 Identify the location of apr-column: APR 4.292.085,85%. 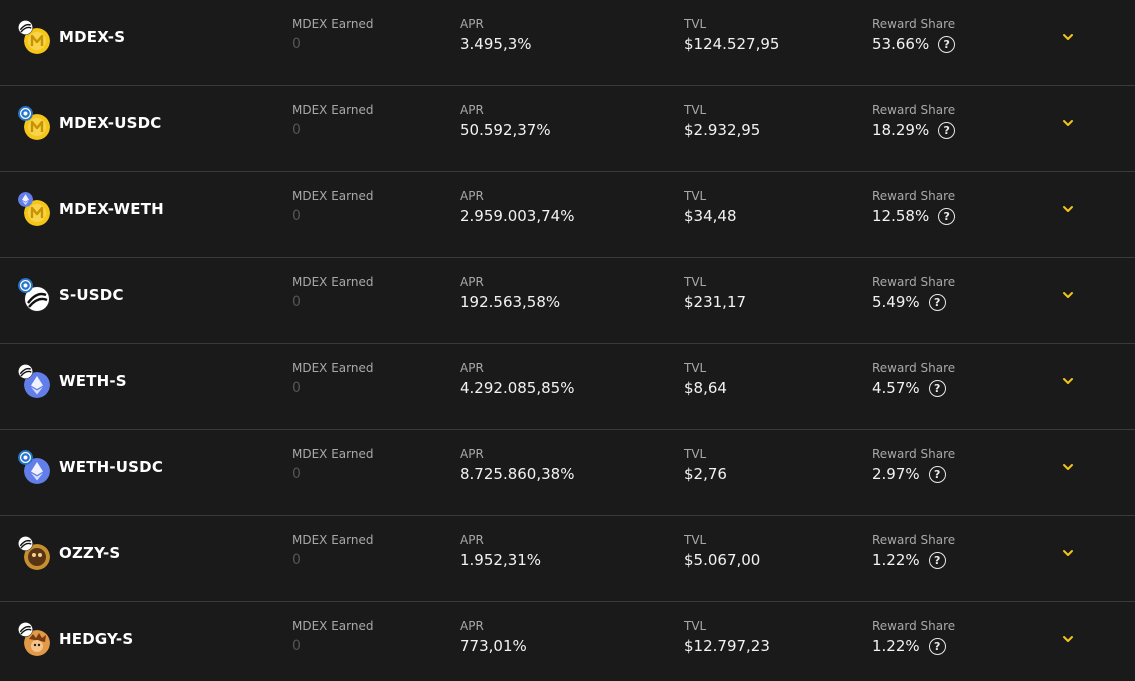
(517, 380).